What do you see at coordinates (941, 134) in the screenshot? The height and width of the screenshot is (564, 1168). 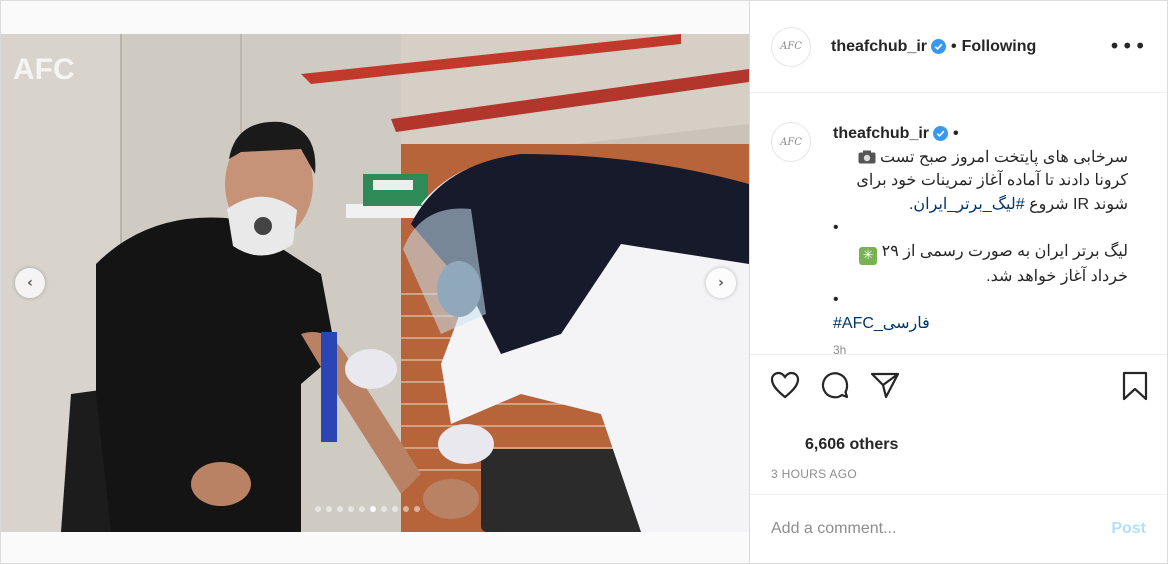 I see `caption-verified-badge-icon` at bounding box center [941, 134].